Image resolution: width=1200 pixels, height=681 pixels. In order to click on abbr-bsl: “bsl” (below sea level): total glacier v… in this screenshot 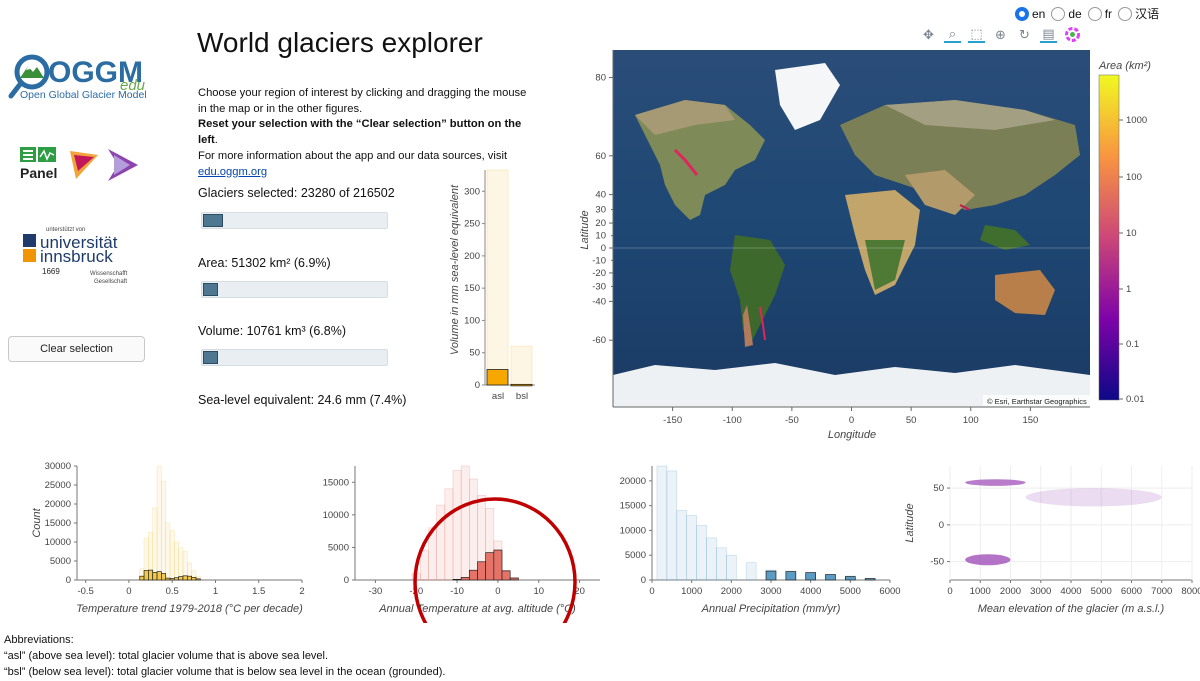, I will do `click(225, 672)`.